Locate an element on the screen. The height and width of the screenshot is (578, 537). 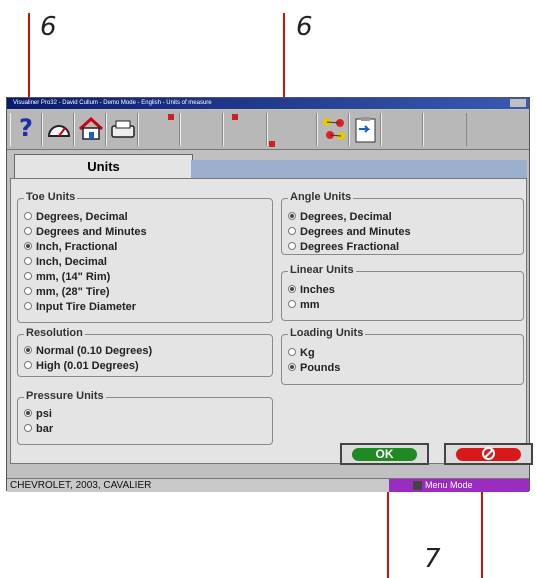
linear-units-group: Linear Units Inches mm is located at coordinates (402, 292).